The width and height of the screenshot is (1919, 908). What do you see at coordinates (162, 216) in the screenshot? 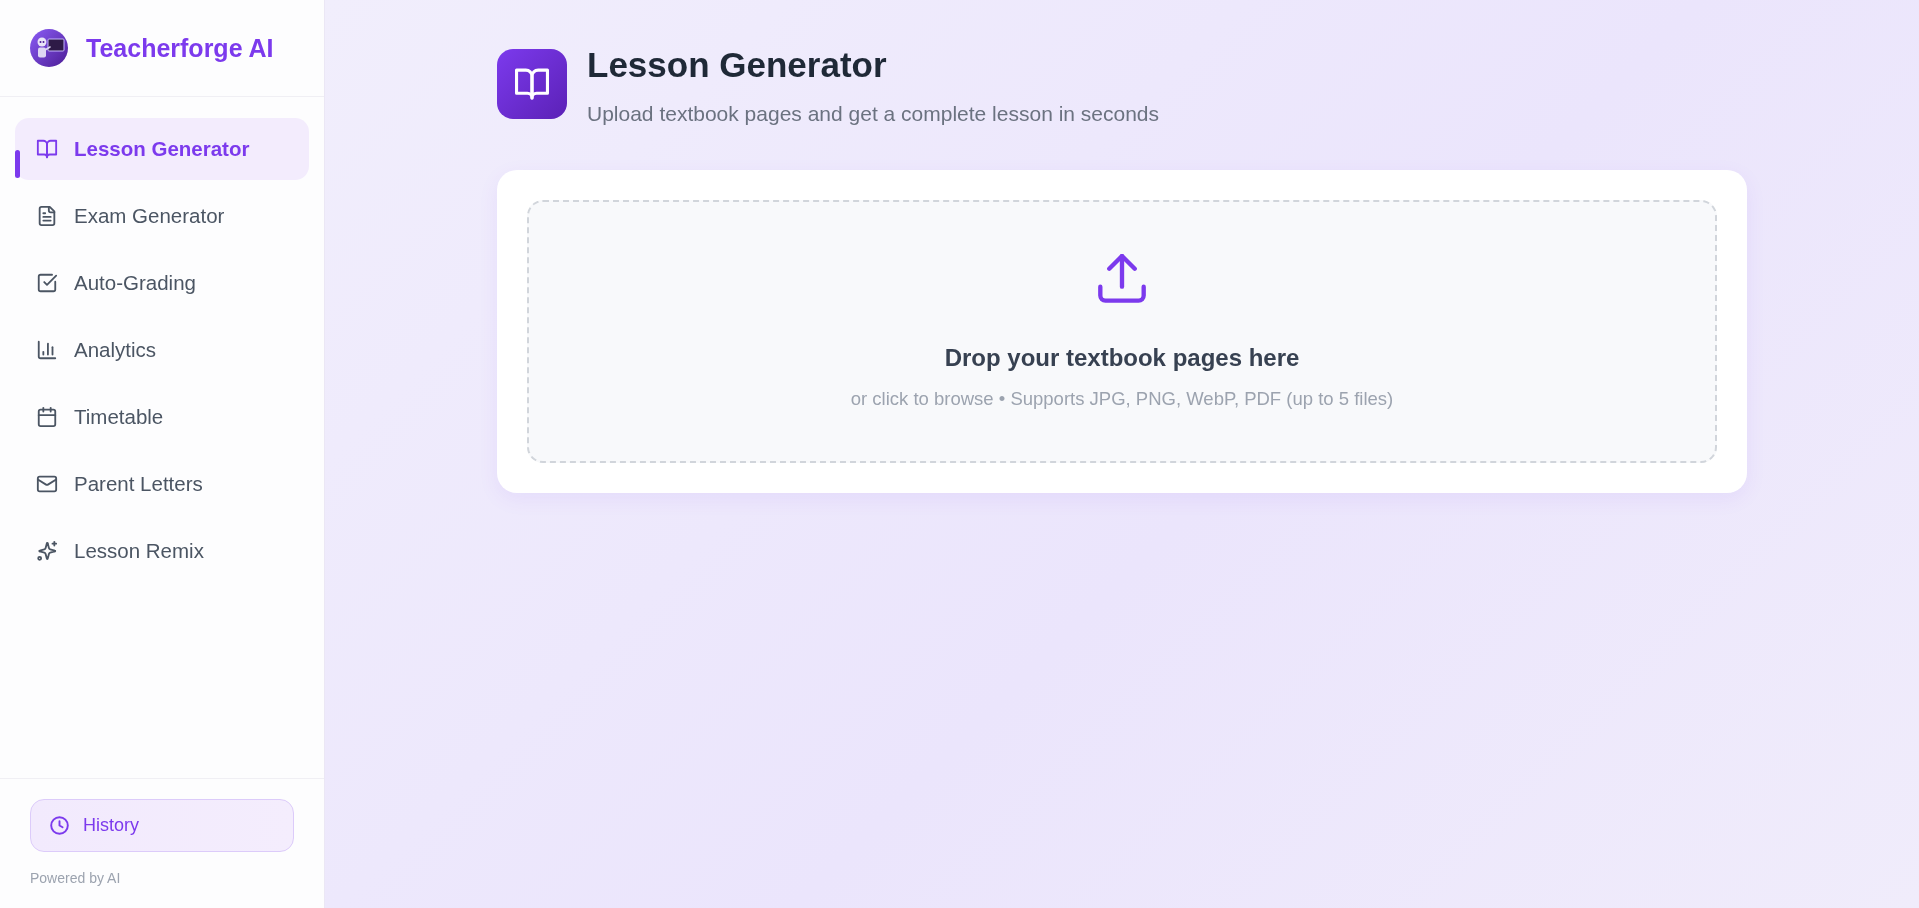
I see `sidebar-item: Exam Generator` at bounding box center [162, 216].